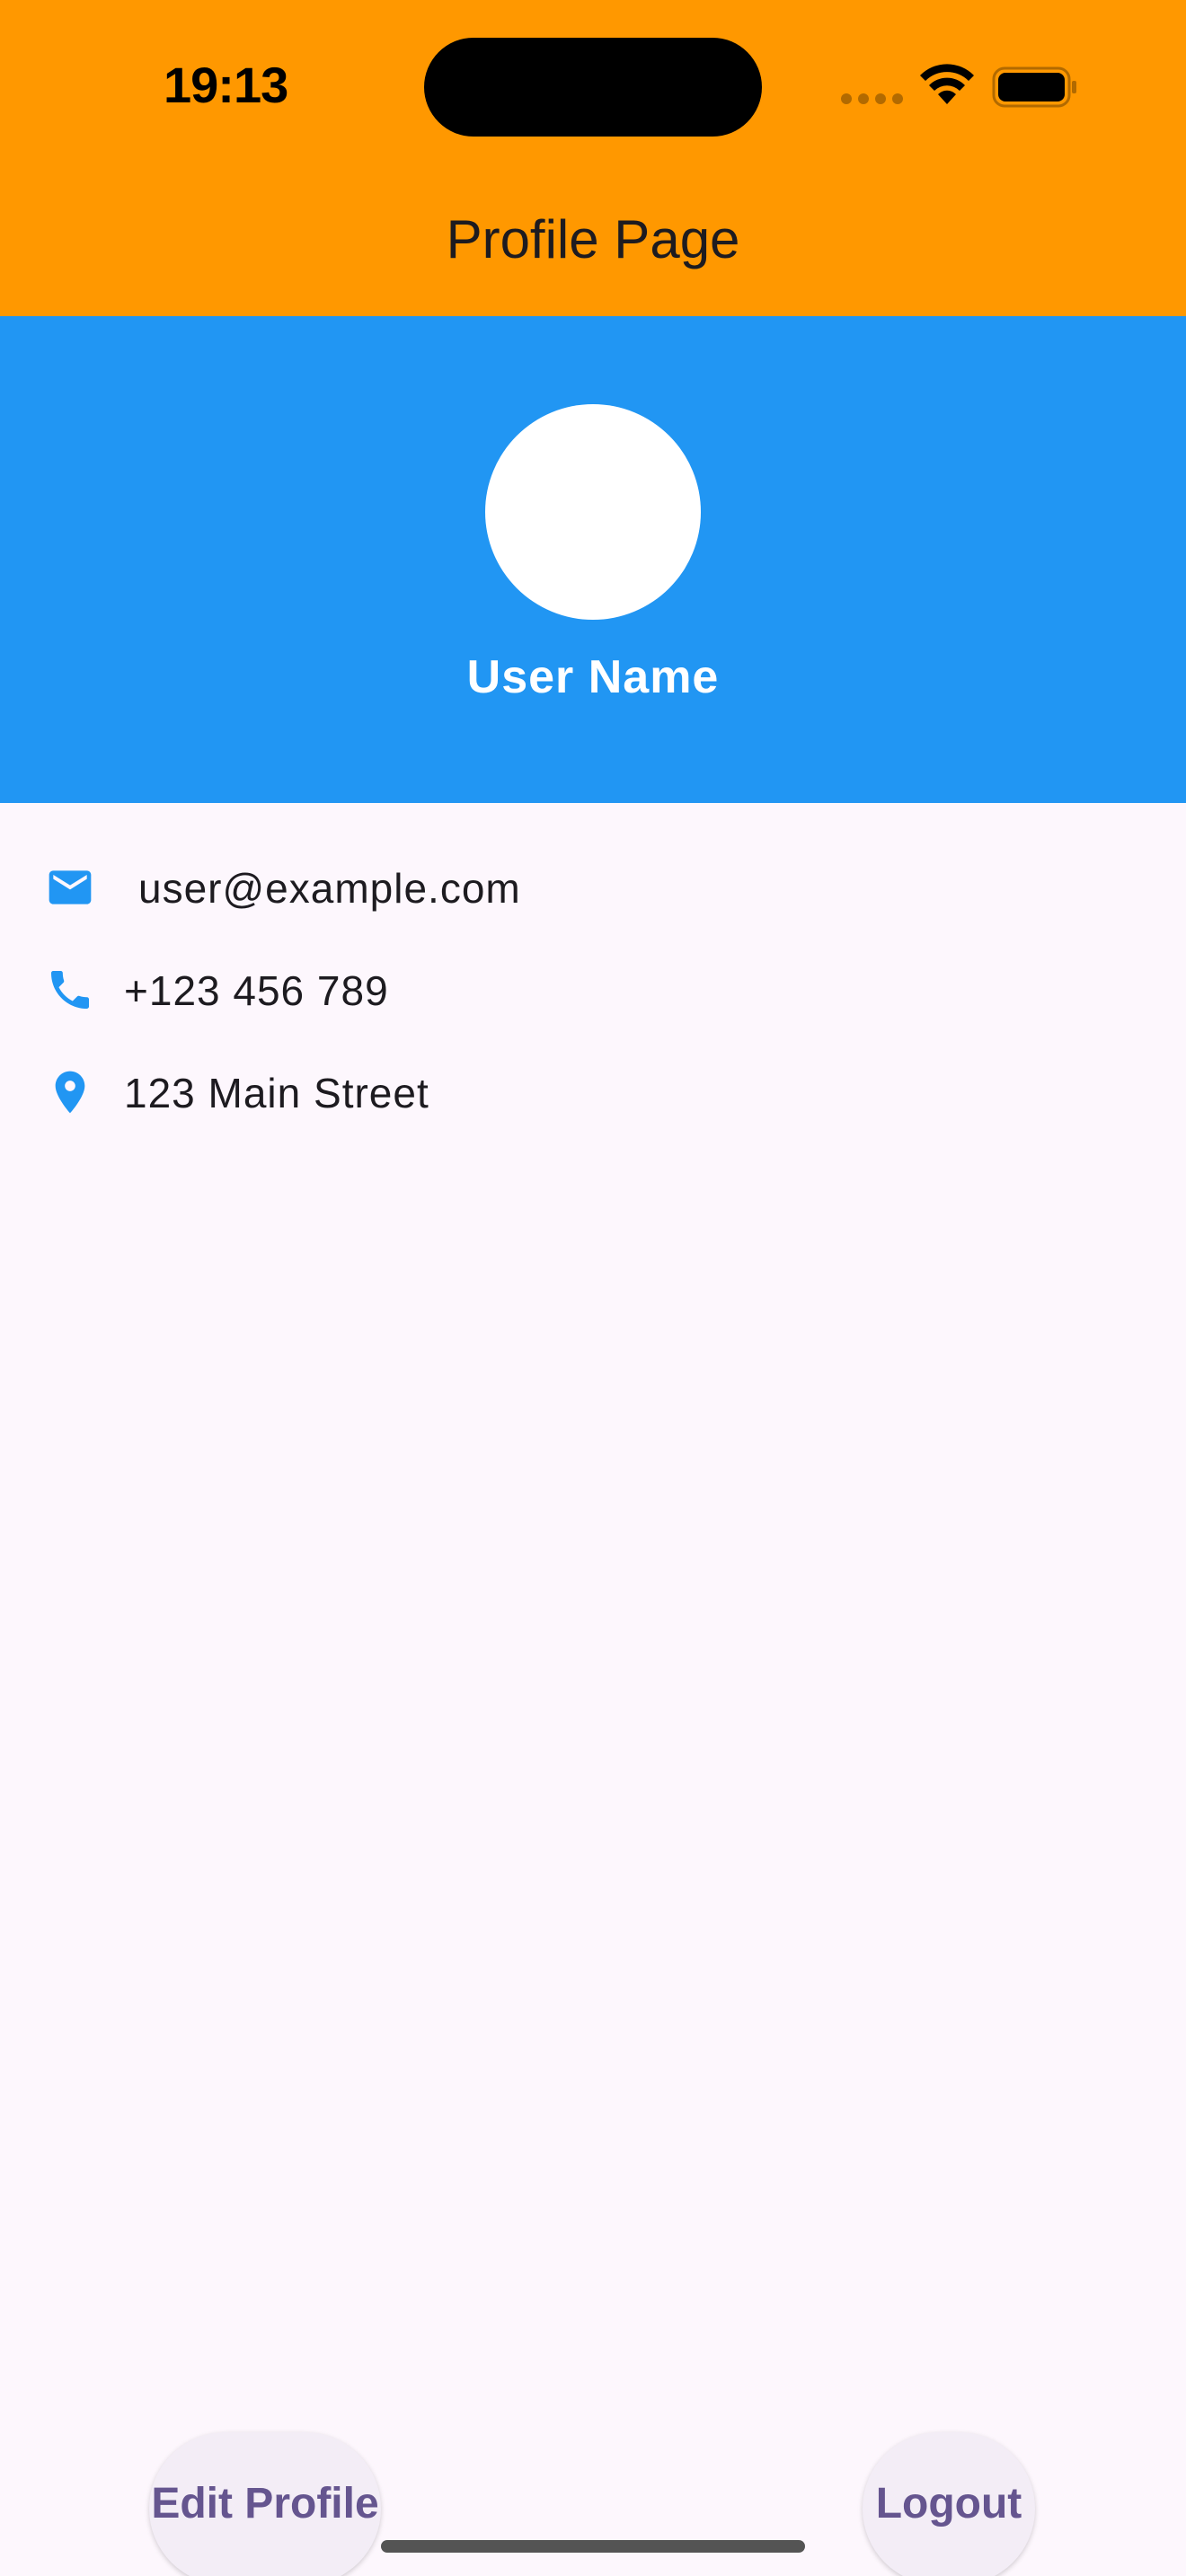 The width and height of the screenshot is (1186, 2576). What do you see at coordinates (1034, 87) in the screenshot?
I see `battery-icon` at bounding box center [1034, 87].